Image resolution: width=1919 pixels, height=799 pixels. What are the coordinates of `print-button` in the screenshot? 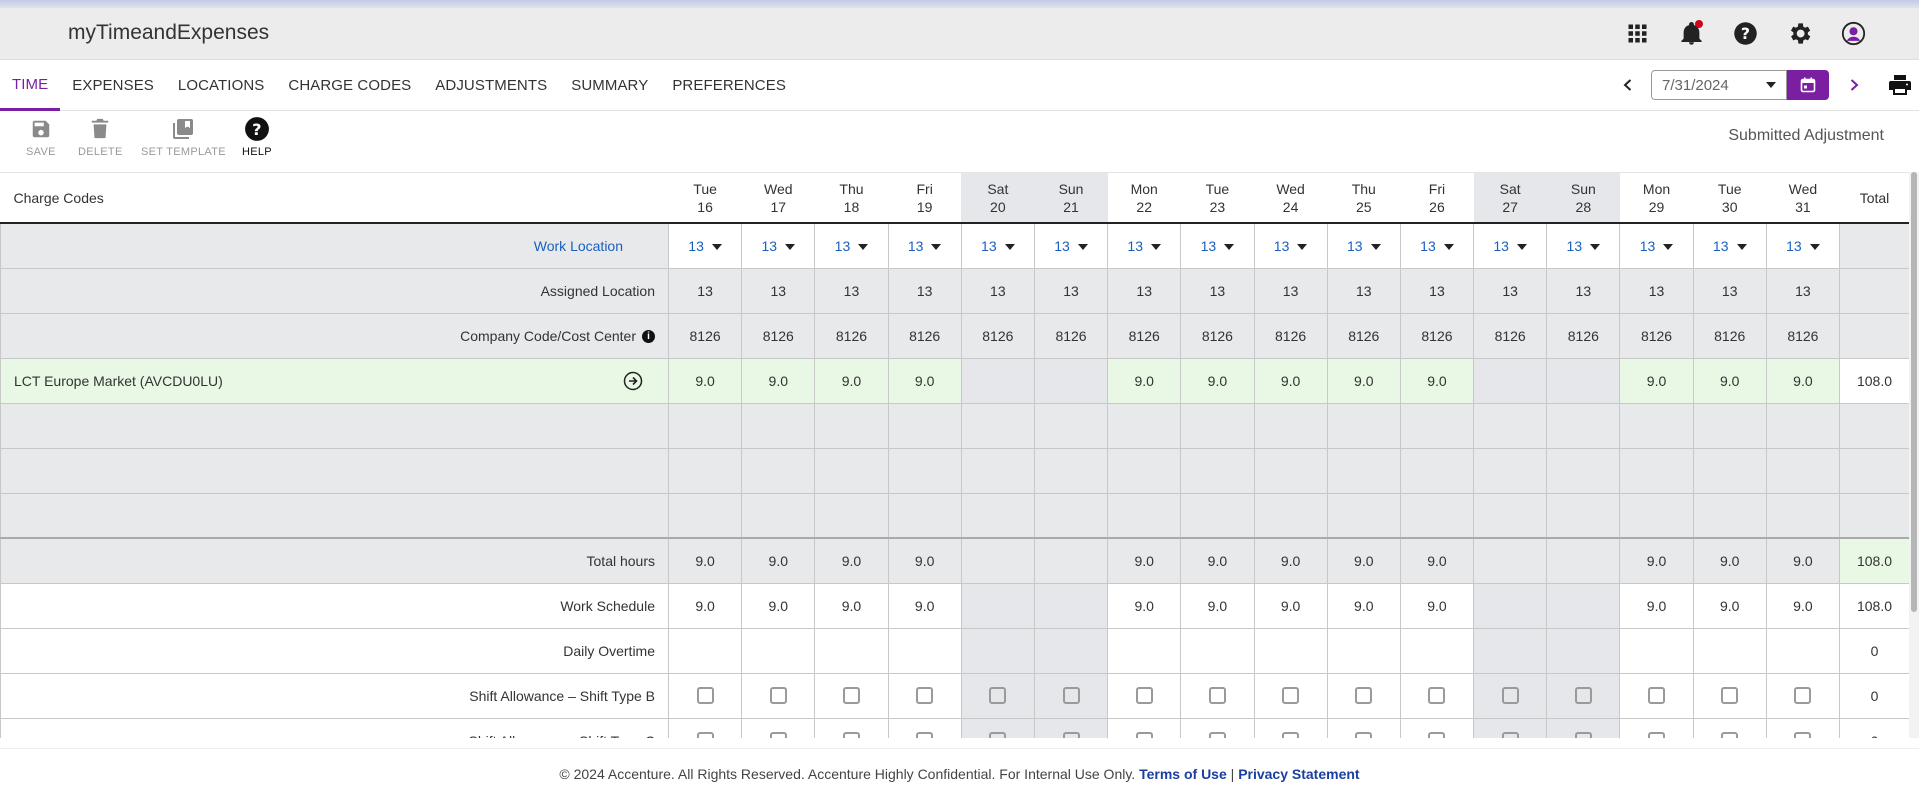 It's located at (1900, 85).